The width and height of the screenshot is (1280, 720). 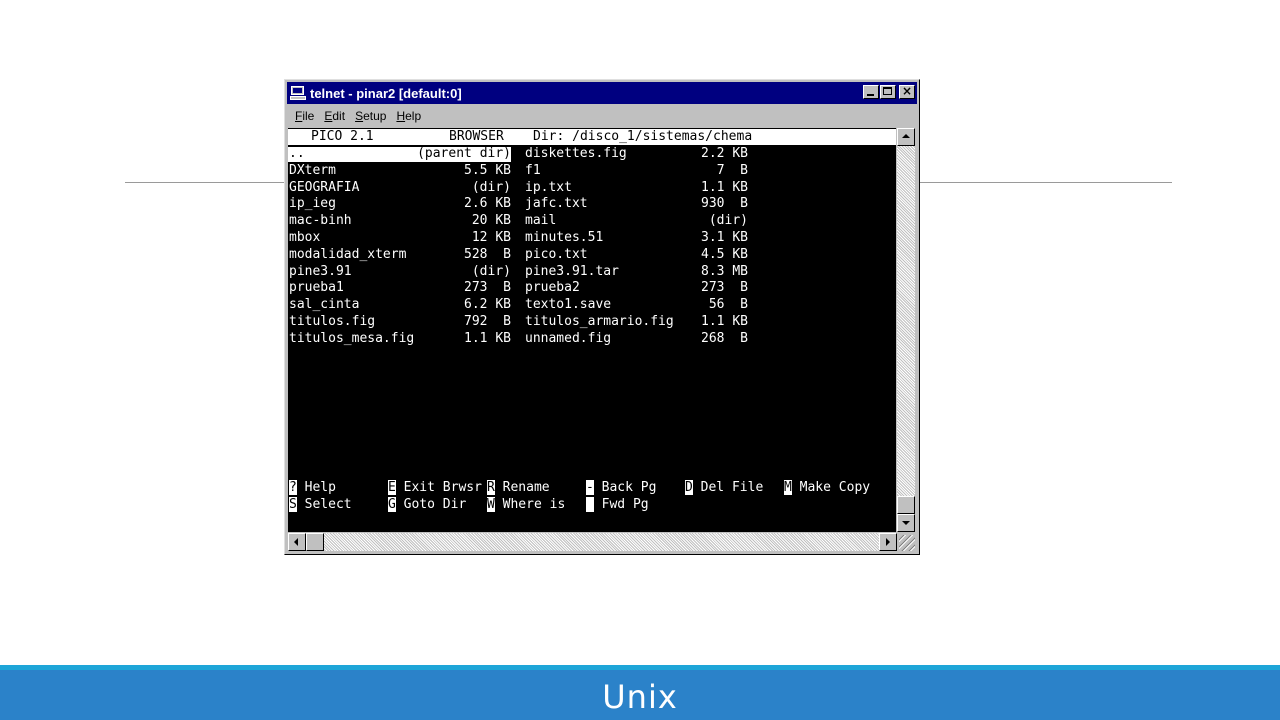 What do you see at coordinates (556, 254) in the screenshot?
I see `file-name: pico.txt` at bounding box center [556, 254].